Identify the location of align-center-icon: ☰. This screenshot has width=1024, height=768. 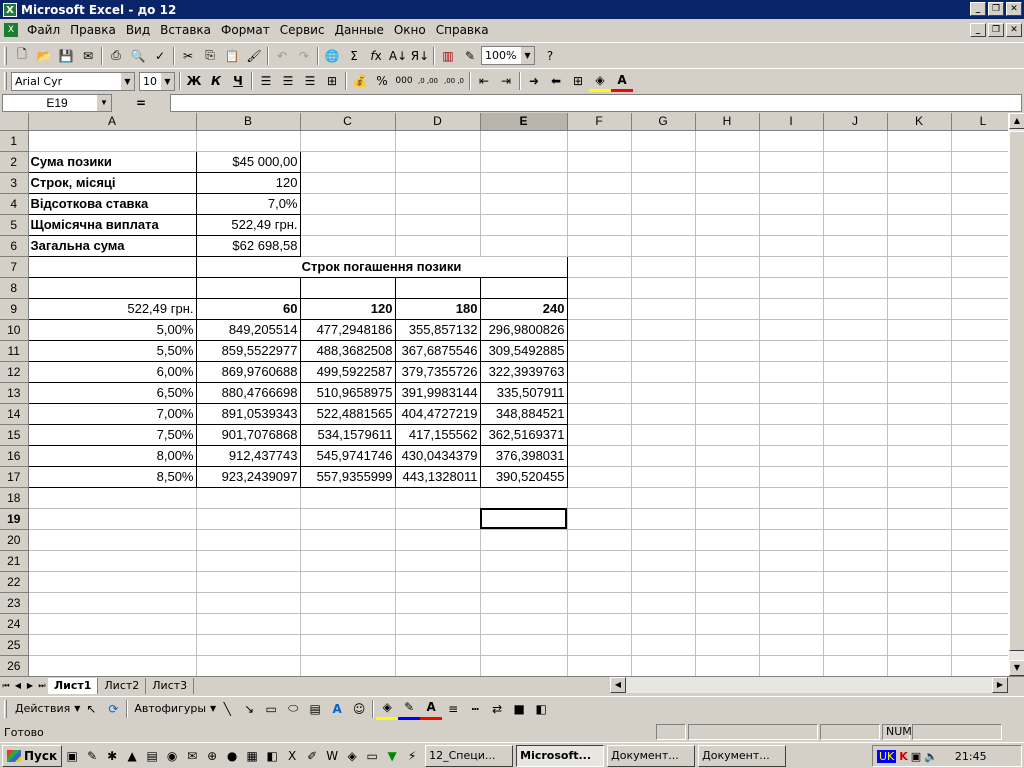
(288, 81).